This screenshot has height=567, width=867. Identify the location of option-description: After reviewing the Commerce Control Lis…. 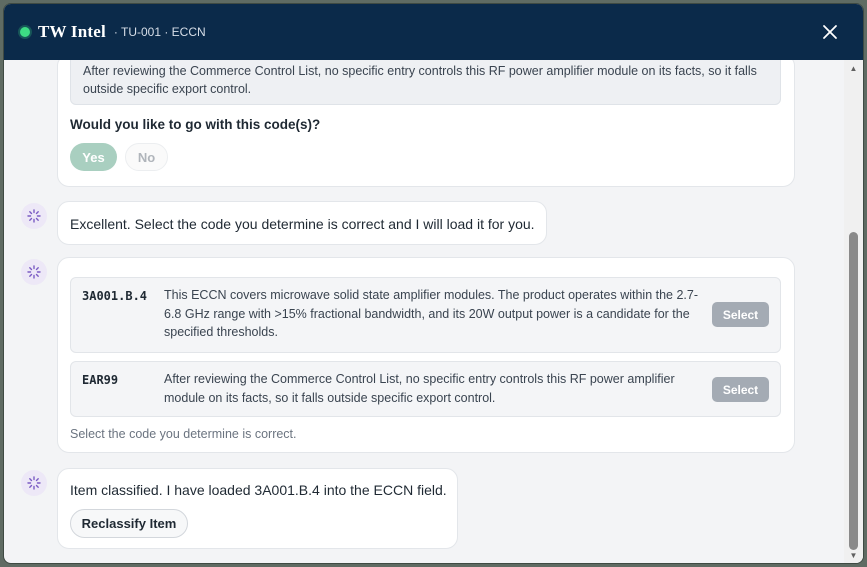
(419, 388).